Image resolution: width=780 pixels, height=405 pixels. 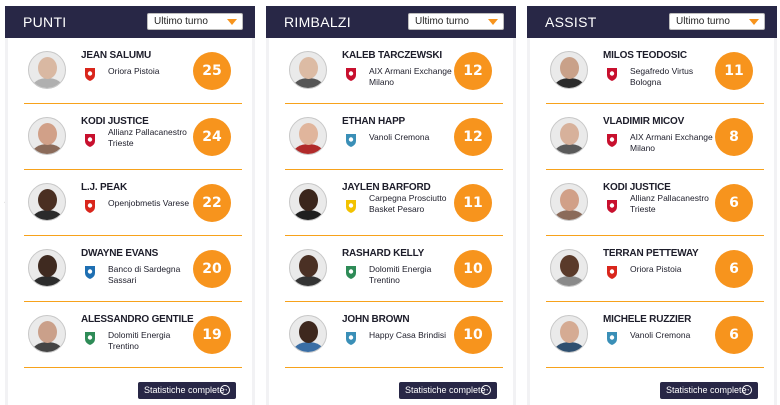 I want to click on player-row: JEAN SALUMU Oriora Pistoia 25, so click(x=130, y=71).